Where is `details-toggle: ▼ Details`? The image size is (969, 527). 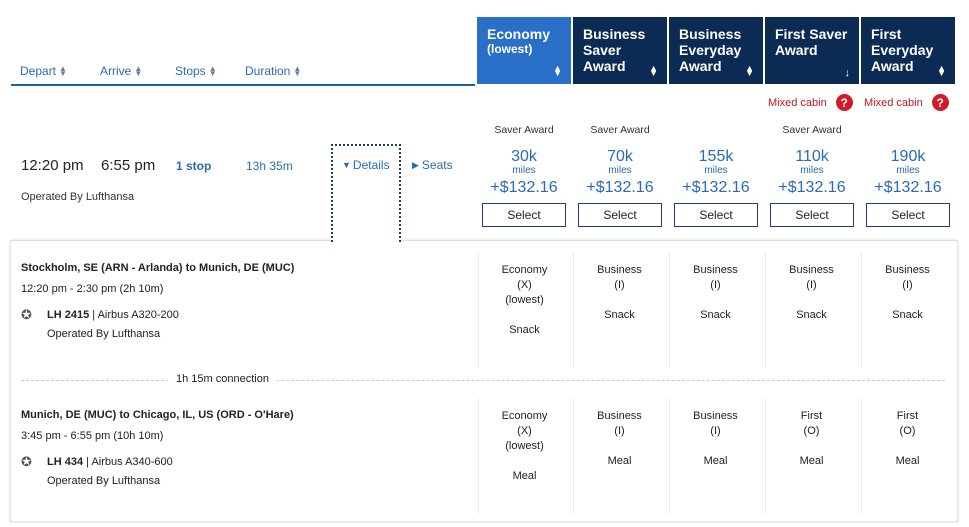 details-toggle: ▼ Details is located at coordinates (366, 165).